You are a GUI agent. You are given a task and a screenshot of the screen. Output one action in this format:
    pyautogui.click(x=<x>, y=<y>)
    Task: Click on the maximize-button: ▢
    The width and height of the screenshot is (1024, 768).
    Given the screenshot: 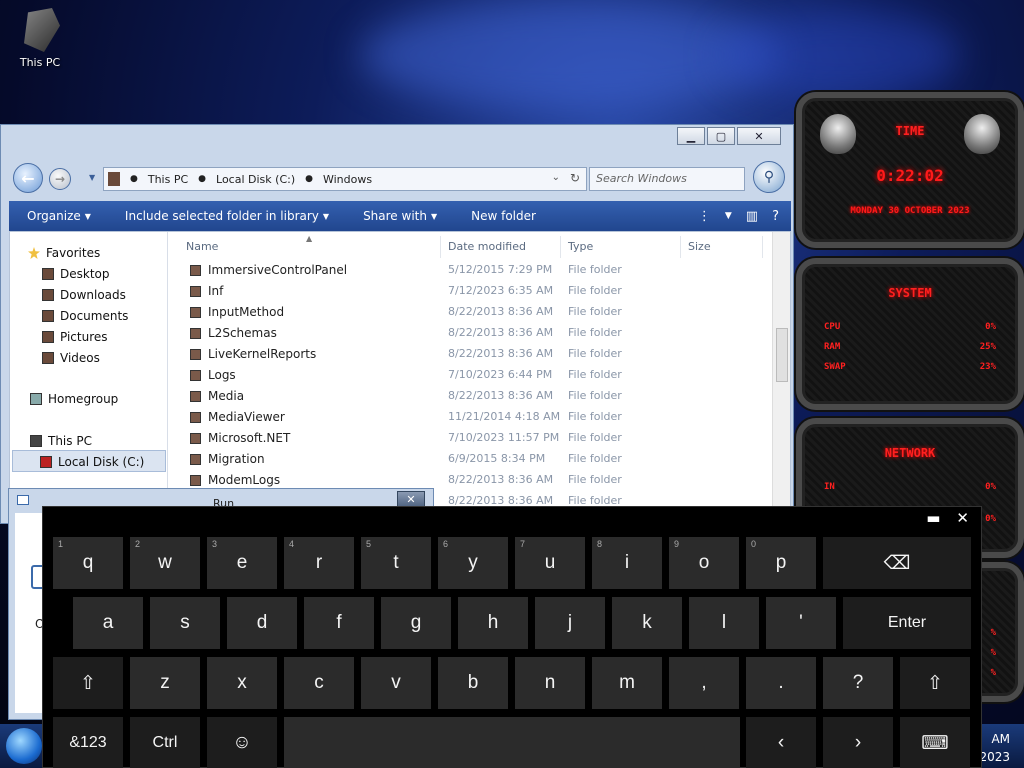 What is the action you would take?
    pyautogui.click(x=721, y=136)
    